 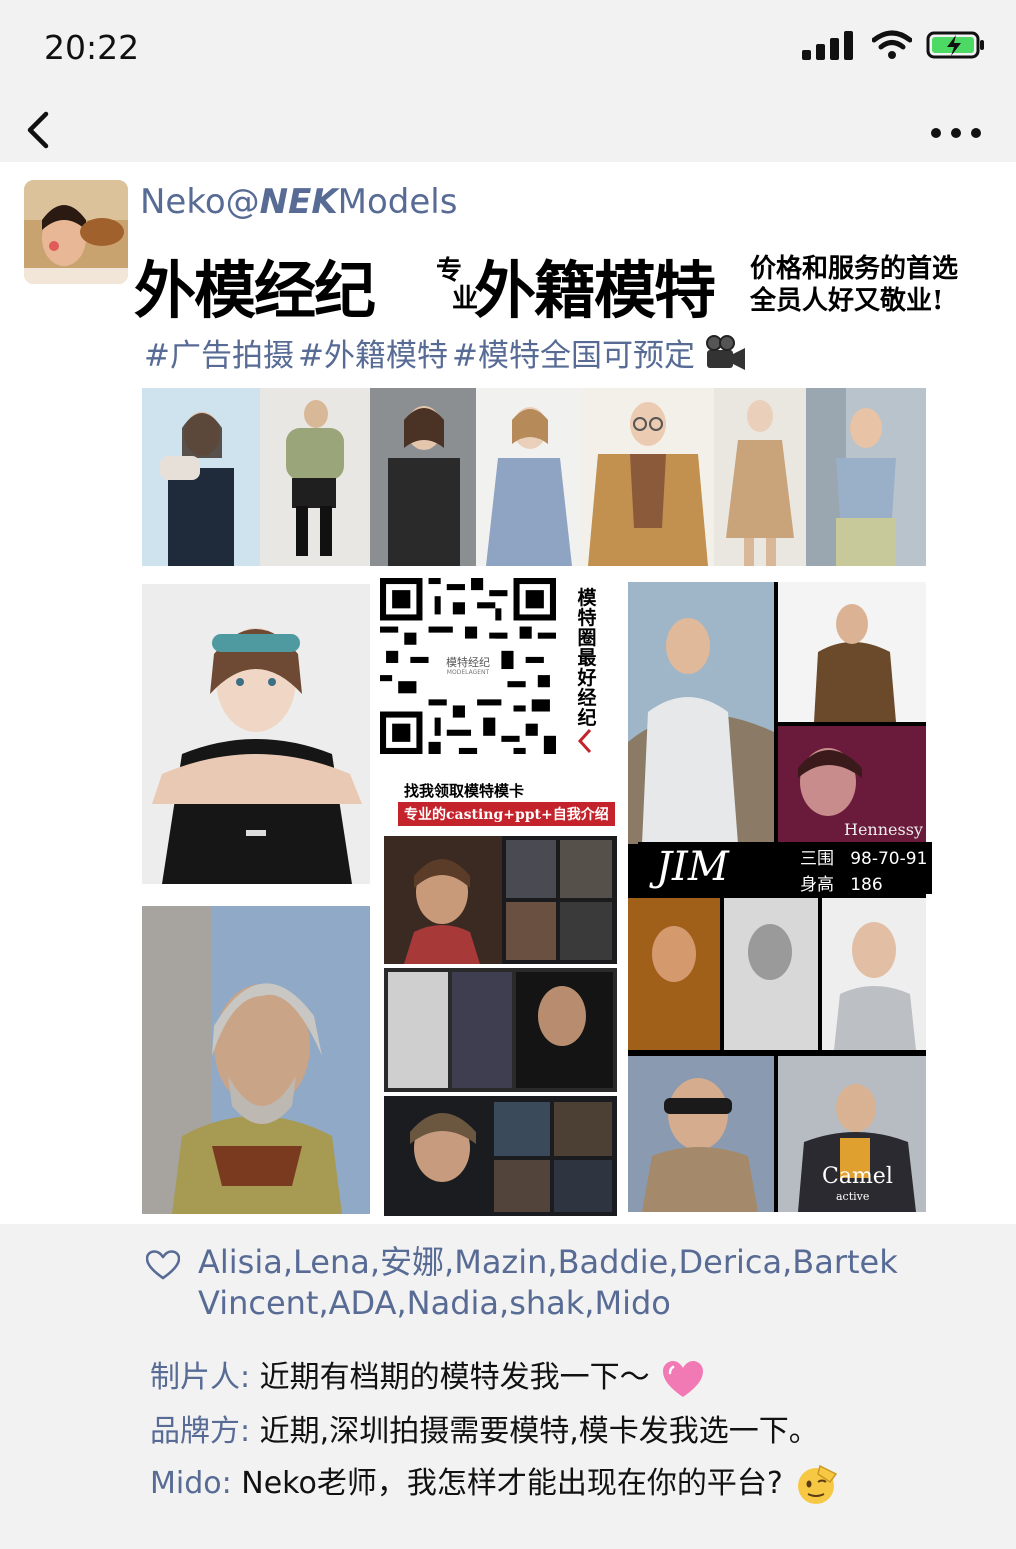 I want to click on red-chevron-icon, so click(x=584, y=741).